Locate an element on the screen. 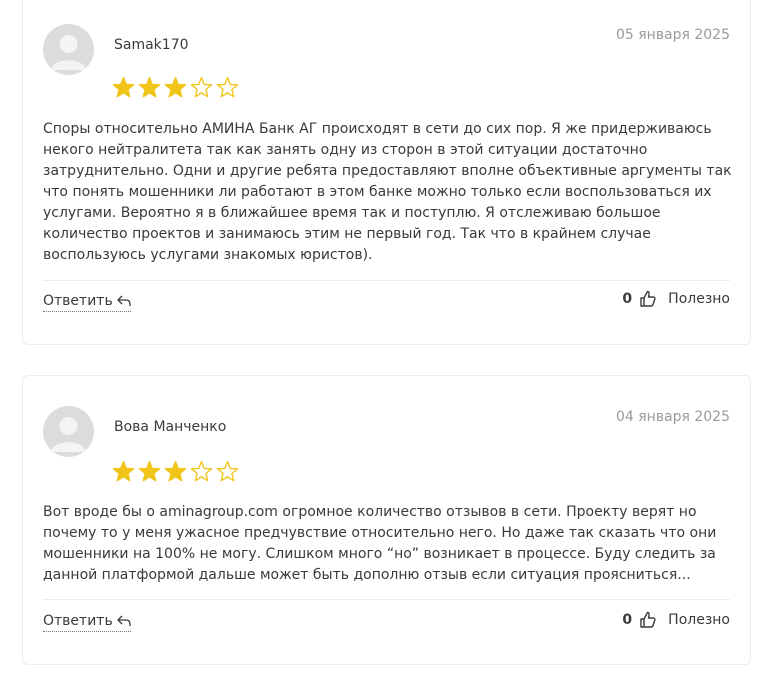  review-date: 05 января 2025 is located at coordinates (672, 35).